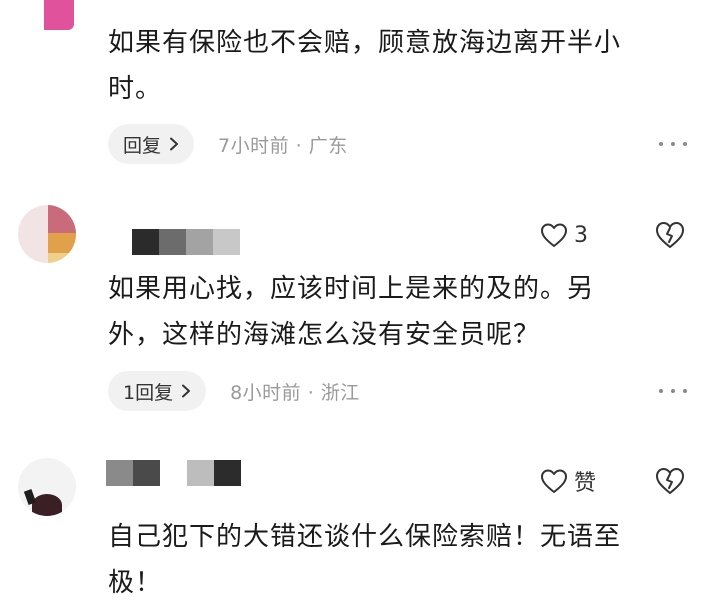 The image size is (719, 606). I want to click on avatar, so click(47, 487).